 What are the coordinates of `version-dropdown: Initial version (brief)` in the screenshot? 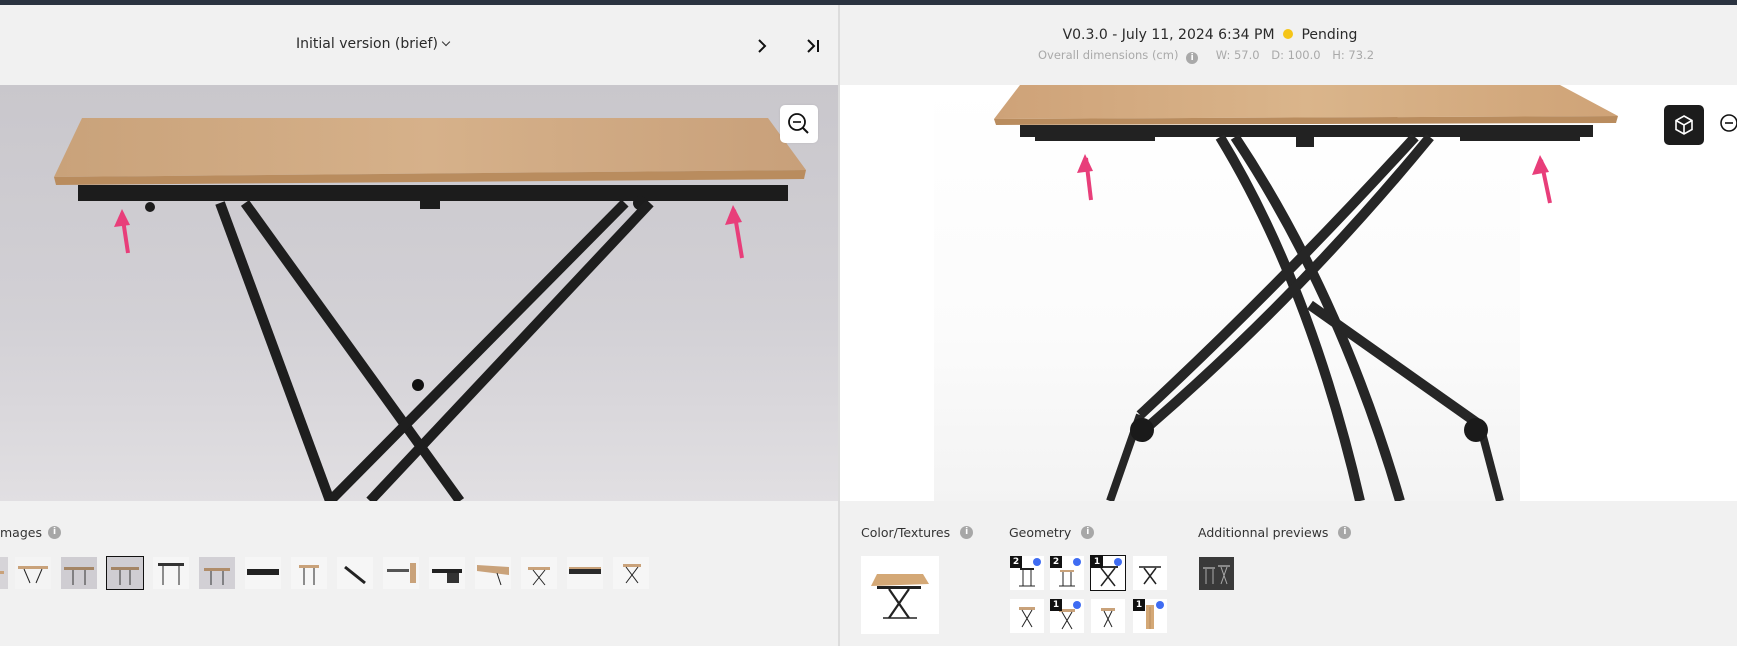 It's located at (373, 44).